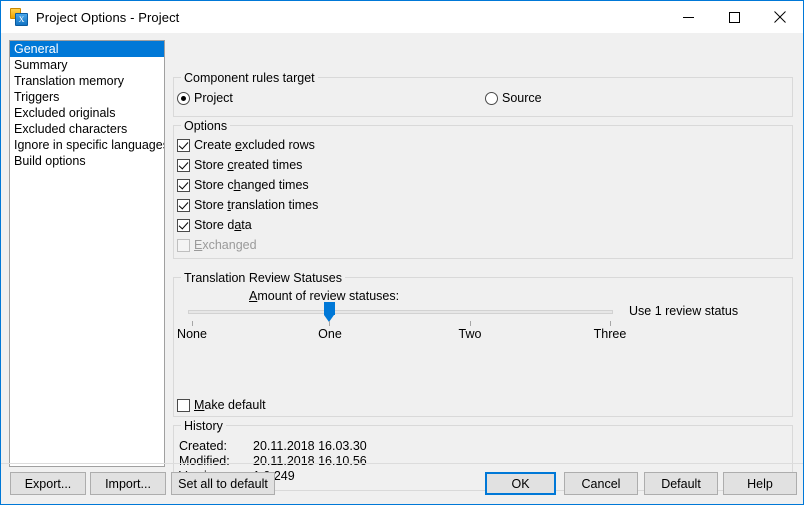 The width and height of the screenshot is (804, 505). Describe the element at coordinates (610, 323) in the screenshot. I see `slider-tick-three` at that location.